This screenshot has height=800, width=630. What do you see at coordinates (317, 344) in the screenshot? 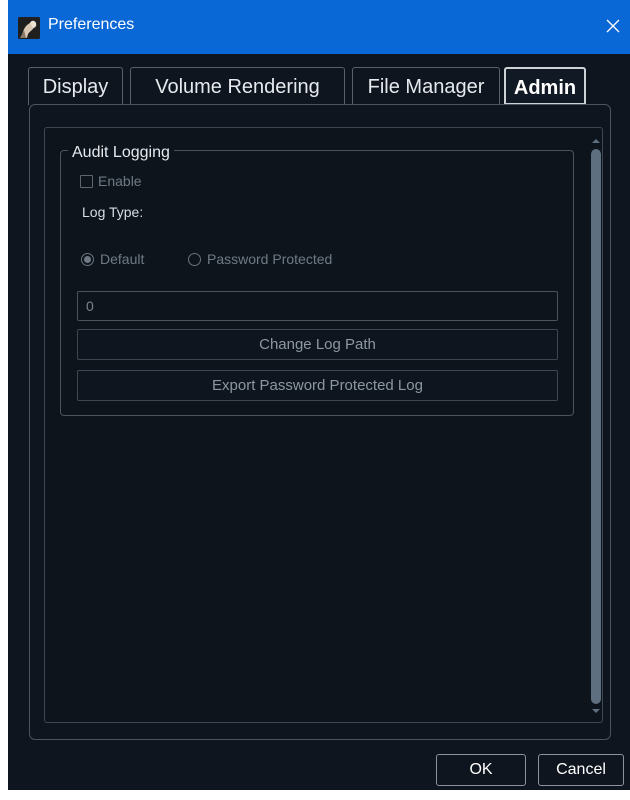
I see `change-log-path-button: Change Log Path` at bounding box center [317, 344].